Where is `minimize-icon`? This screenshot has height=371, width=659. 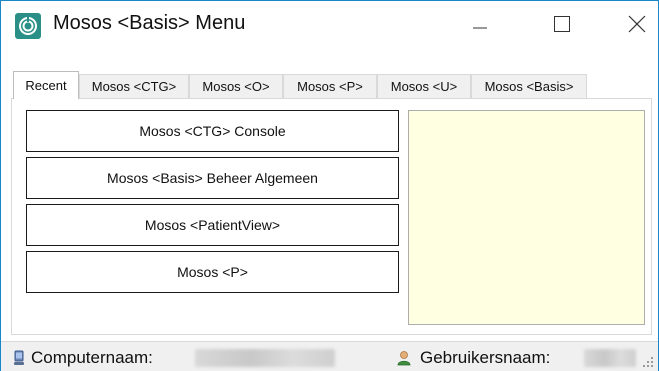 minimize-icon is located at coordinates (480, 27).